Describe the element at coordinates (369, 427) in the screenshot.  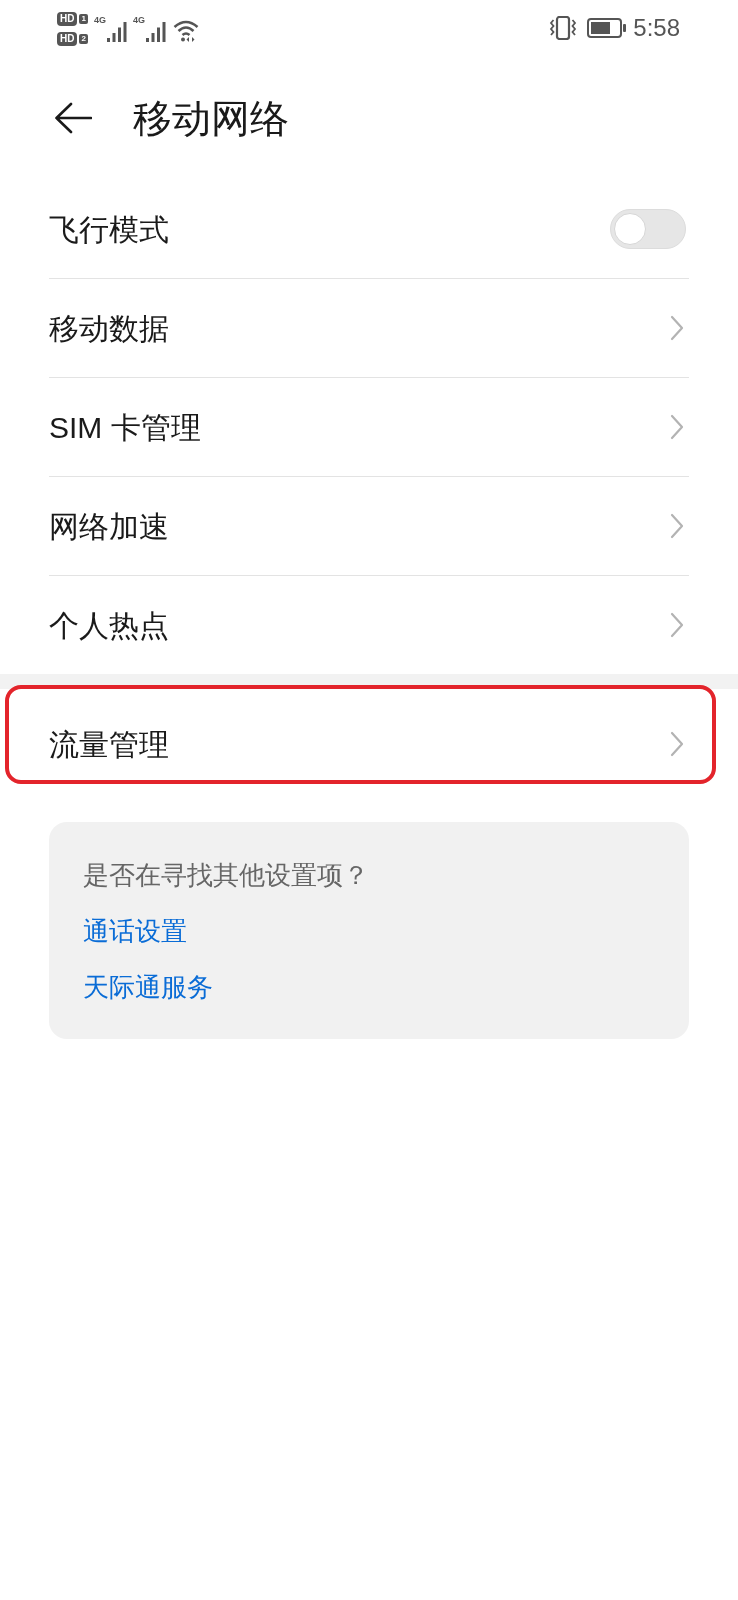
I see `settings-row: SIM 卡管理` at that location.